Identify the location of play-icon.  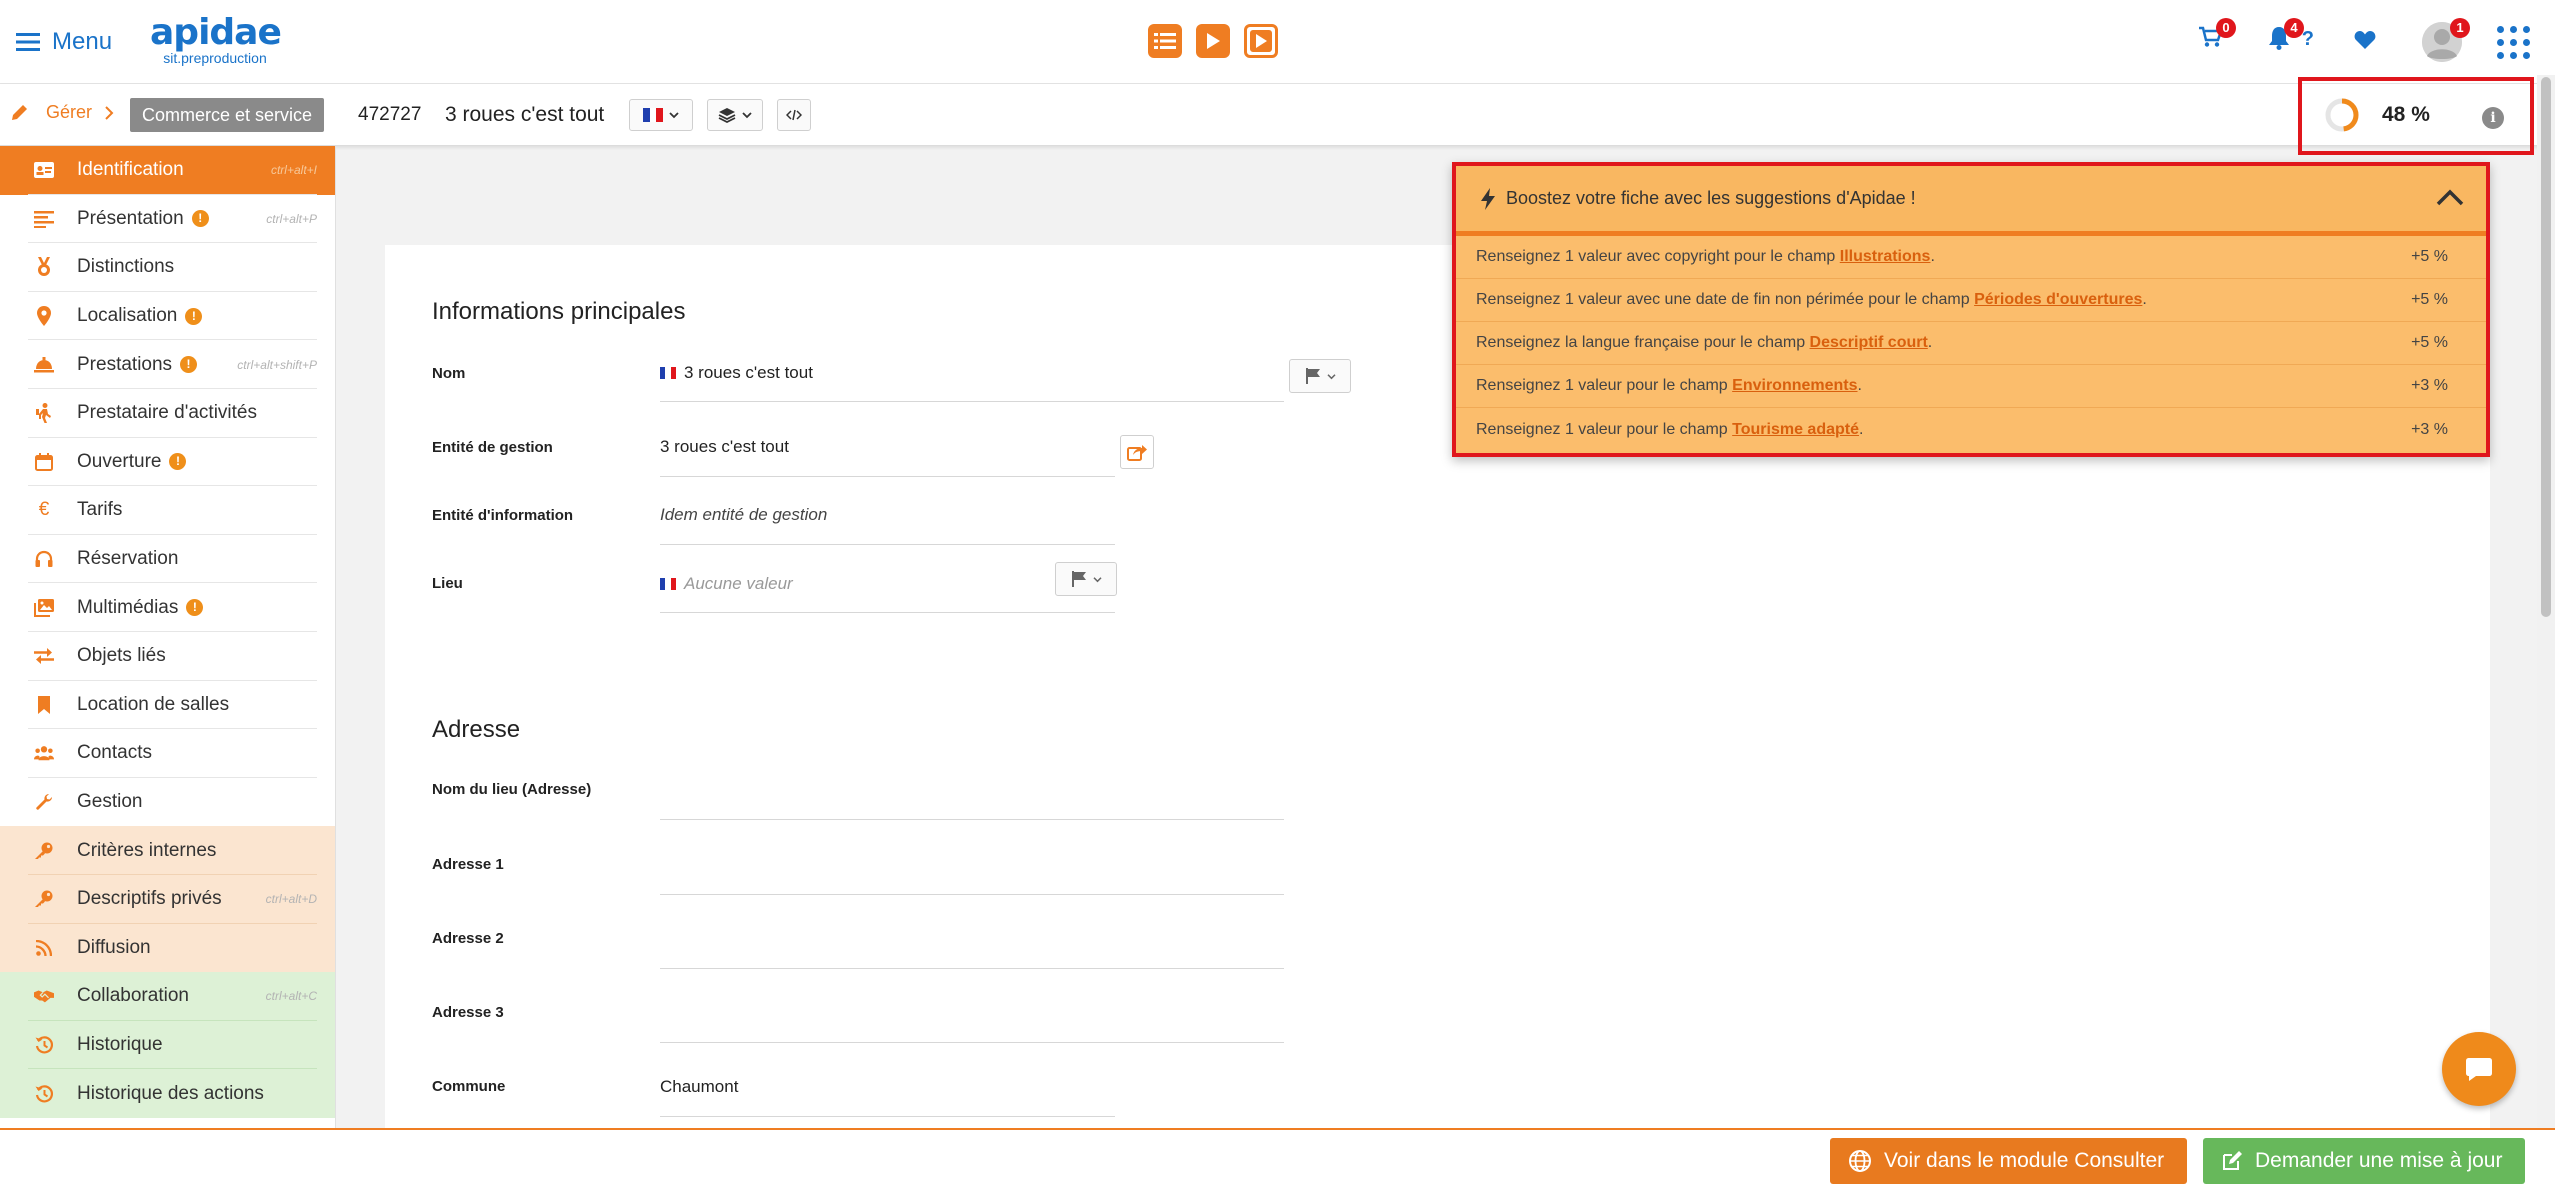
(1213, 41).